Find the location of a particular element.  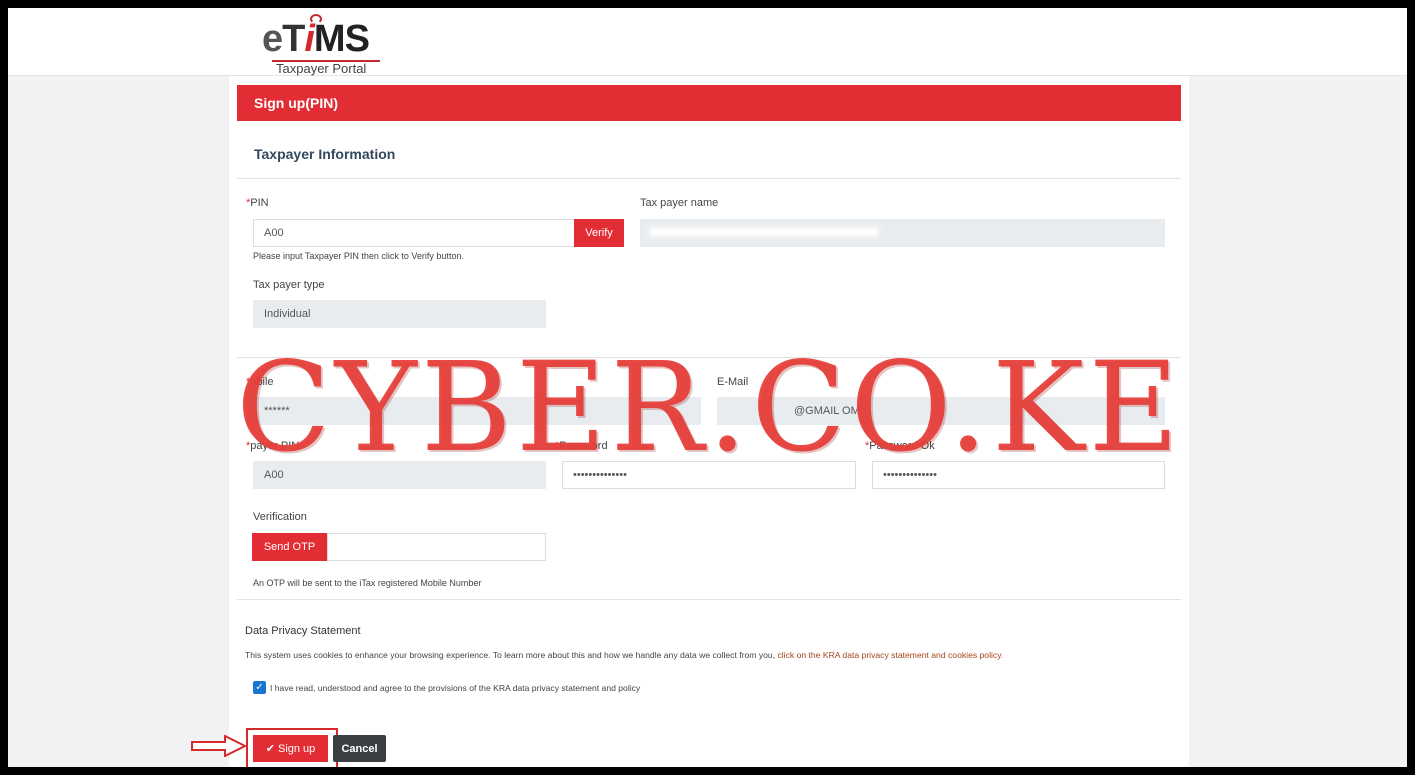

section-title: Taxpayer Information is located at coordinates (325, 154).